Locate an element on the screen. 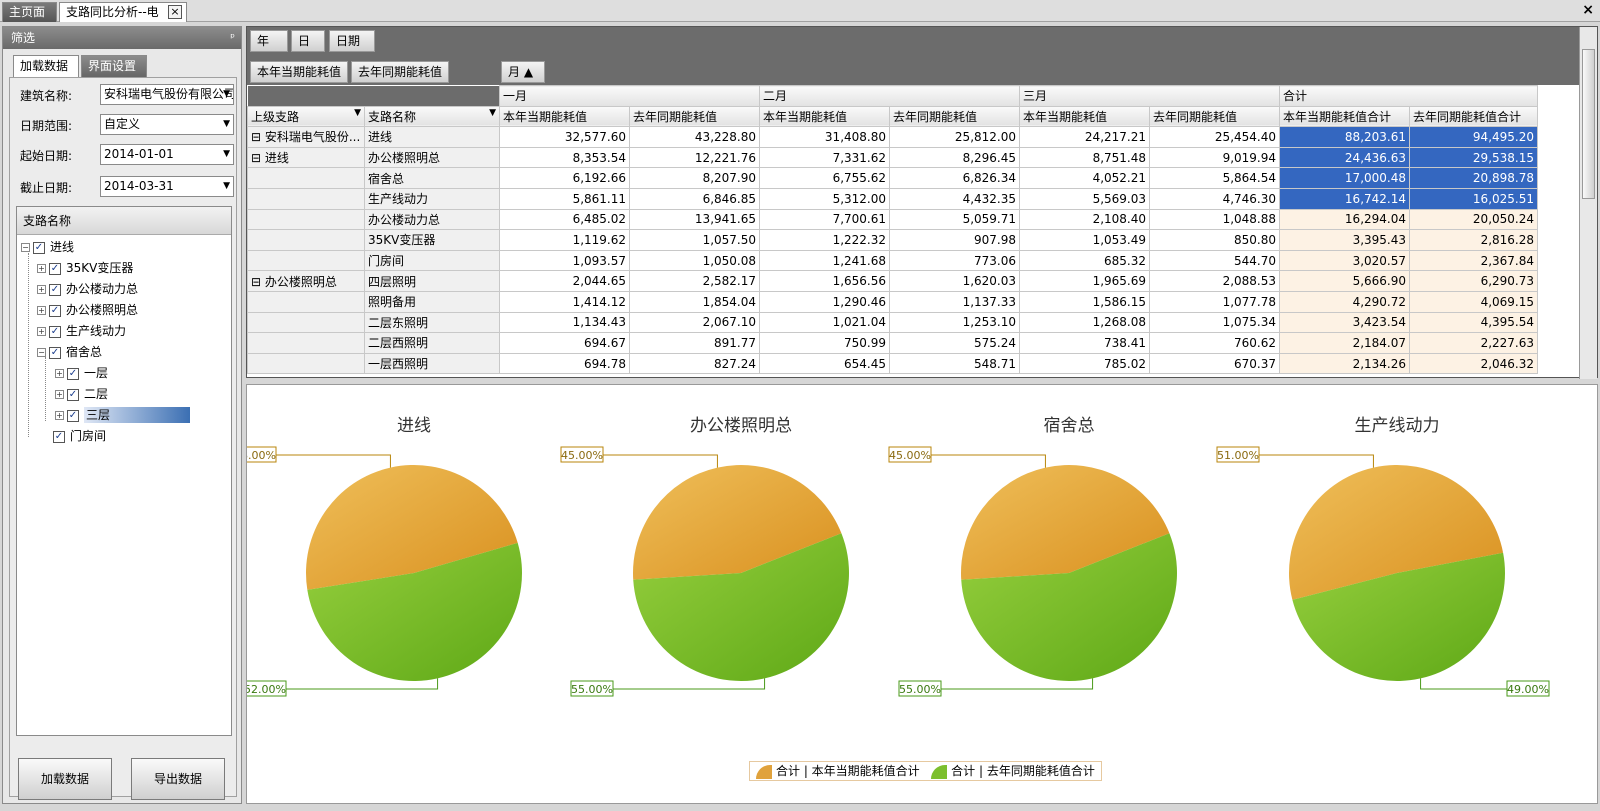 This screenshot has width=1600, height=811. value-cell: 5,569.03 is located at coordinates (1084, 198).